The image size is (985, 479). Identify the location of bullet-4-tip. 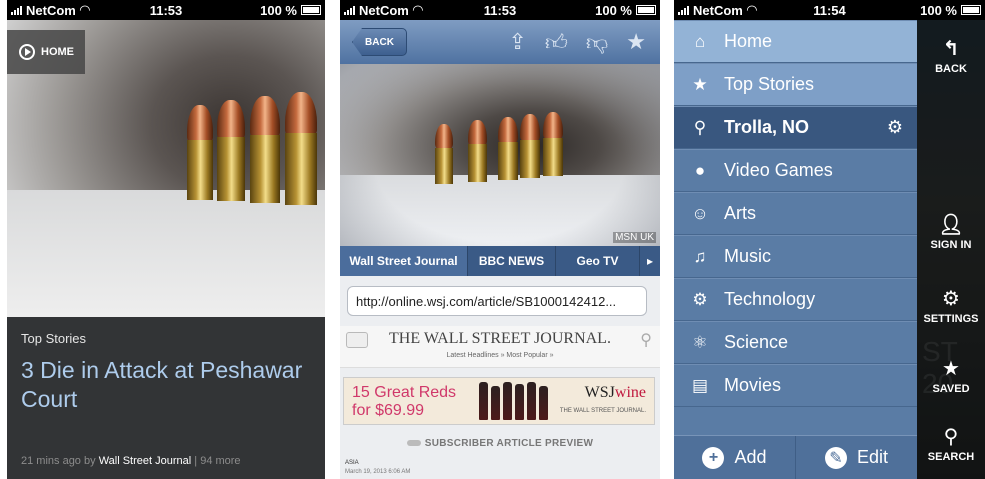
(301, 114).